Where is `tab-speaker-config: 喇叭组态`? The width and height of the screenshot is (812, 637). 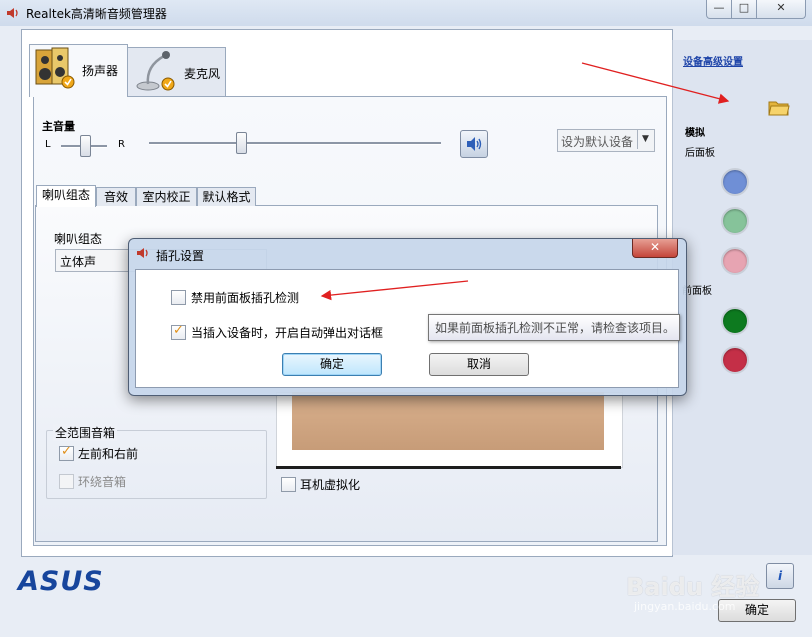 tab-speaker-config: 喇叭组态 is located at coordinates (66, 196).